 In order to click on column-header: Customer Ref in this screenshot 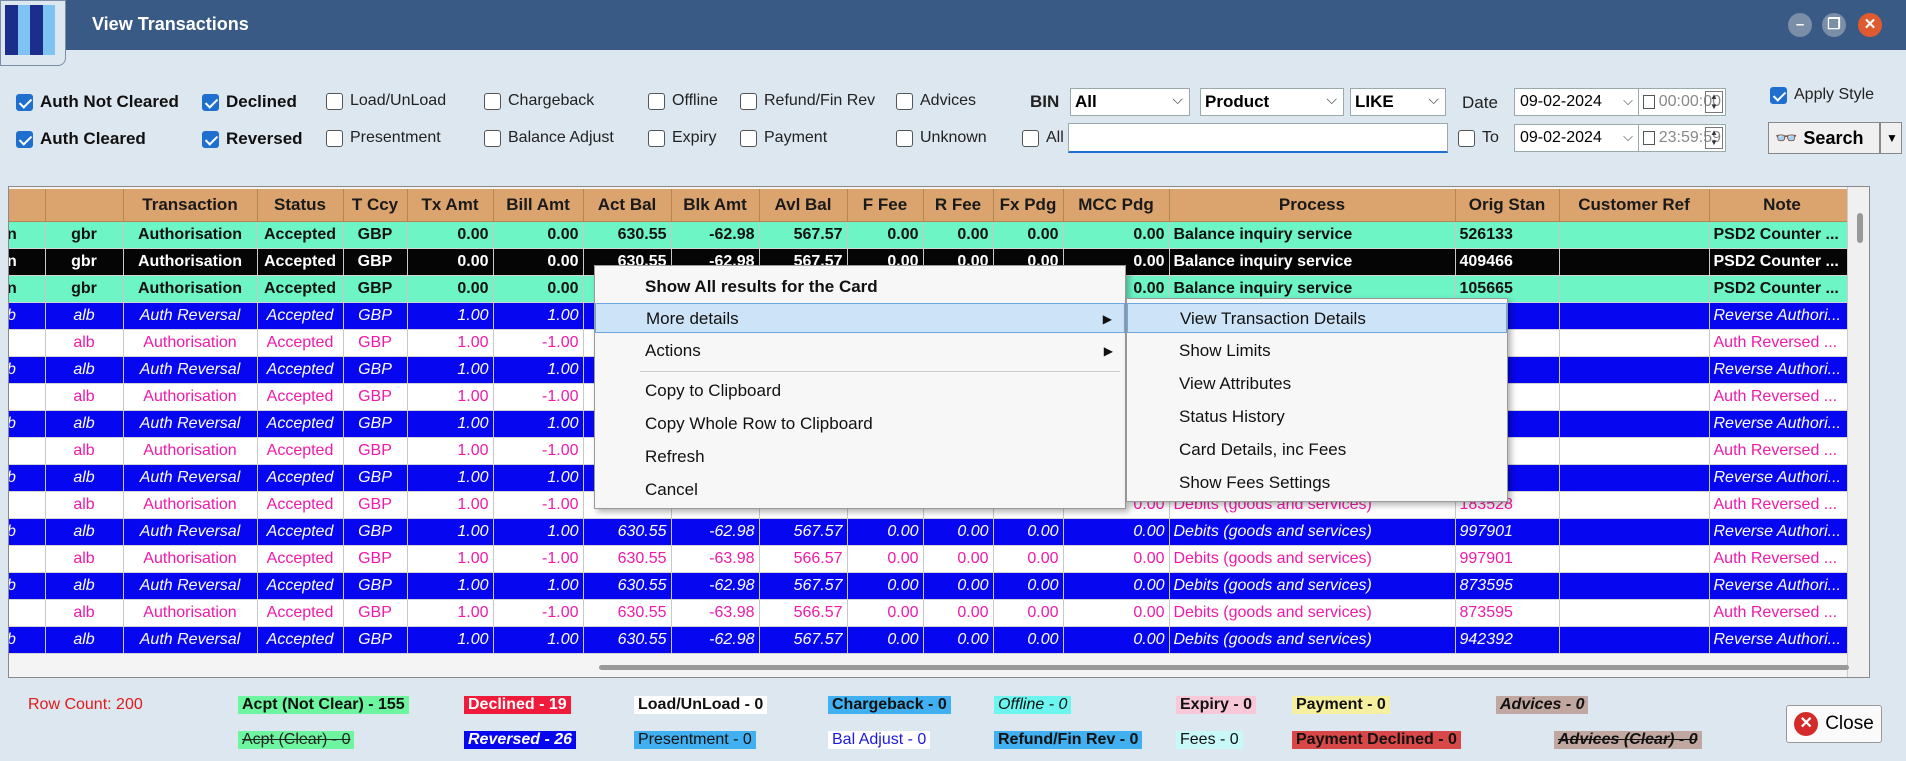, I will do `click(1634, 205)`.